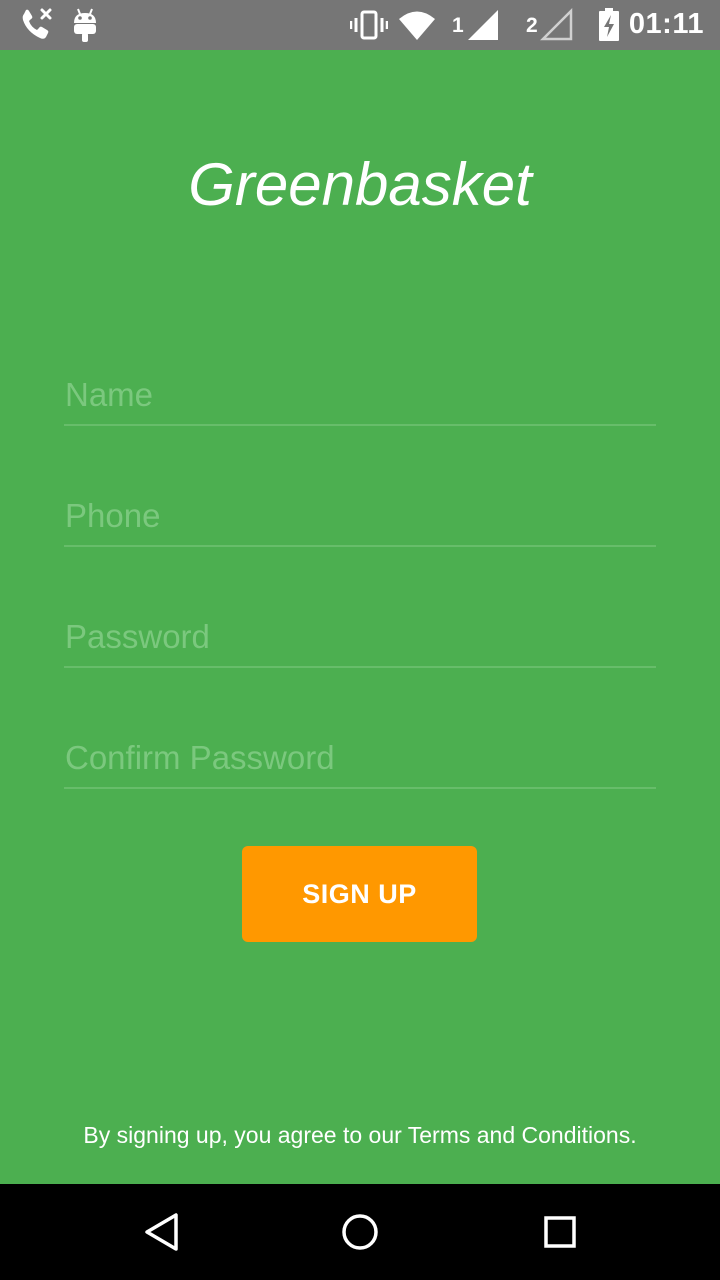 Image resolution: width=720 pixels, height=1280 pixels. Describe the element at coordinates (666, 24) in the screenshot. I see `status-time: 01:11` at that location.